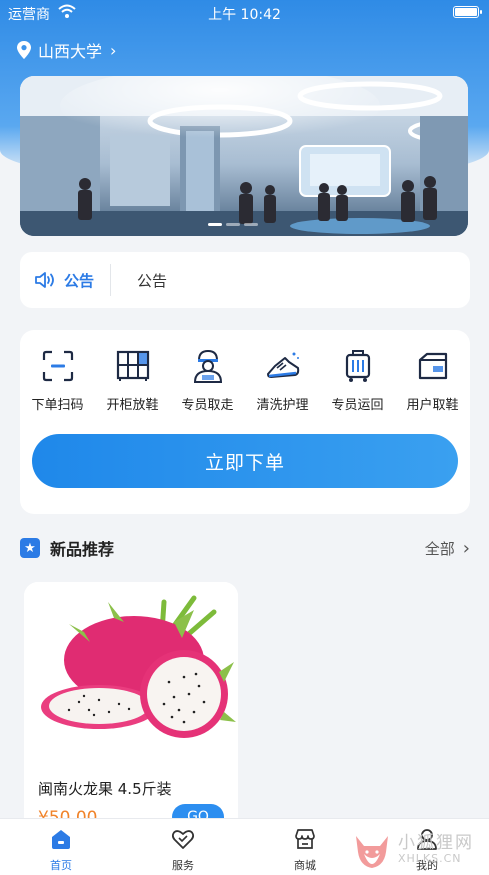 Image resolution: width=489 pixels, height=875 pixels. I want to click on status-time: 上午 10:42, so click(244, 15).